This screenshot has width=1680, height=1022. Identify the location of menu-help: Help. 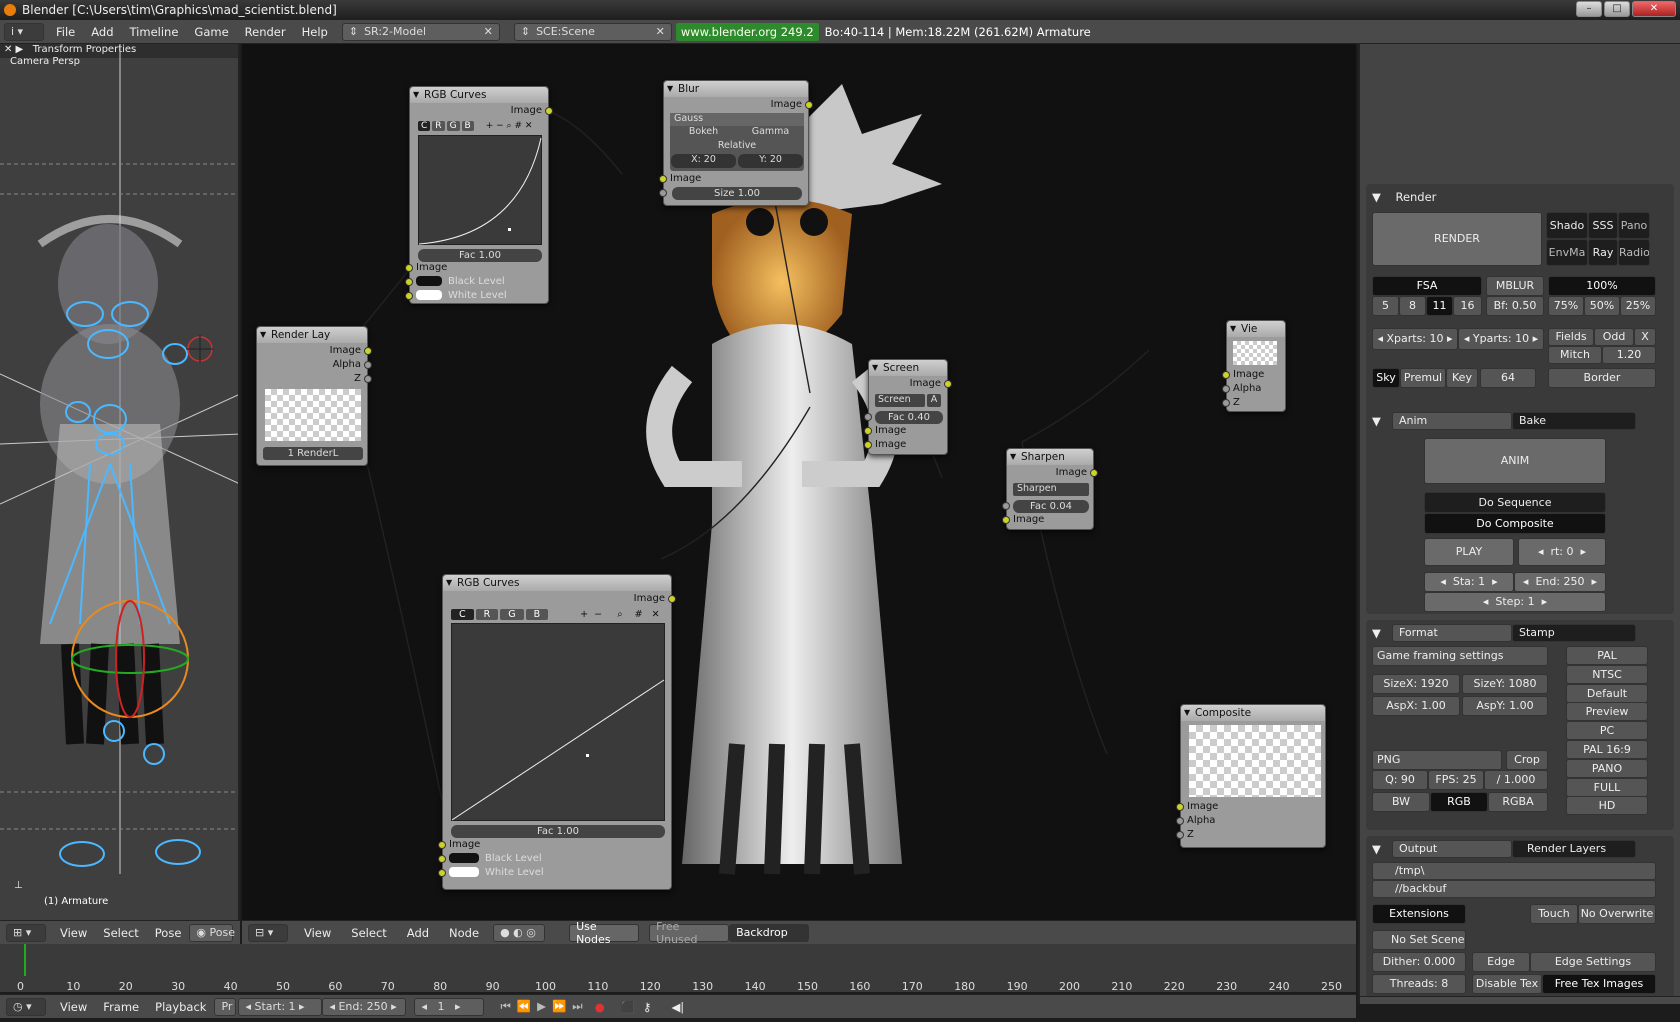
(315, 32).